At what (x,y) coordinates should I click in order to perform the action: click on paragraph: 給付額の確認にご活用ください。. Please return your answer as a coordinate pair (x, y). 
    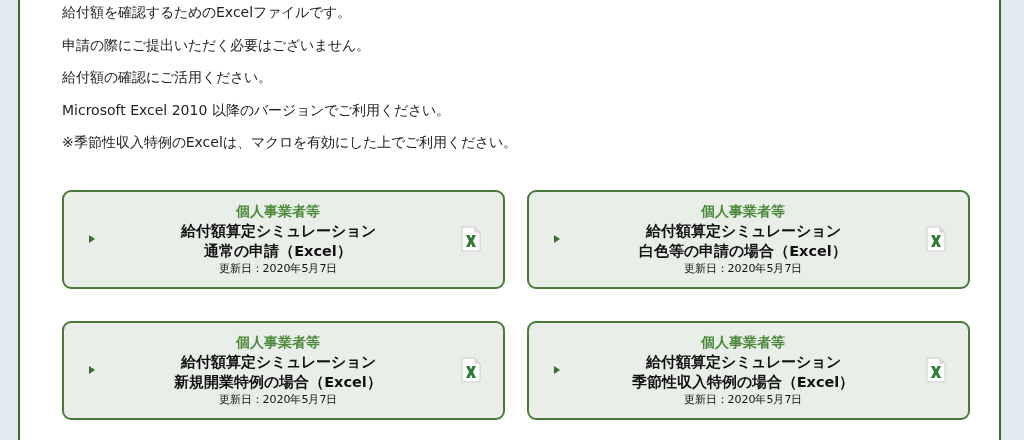
    Looking at the image, I should click on (167, 77).